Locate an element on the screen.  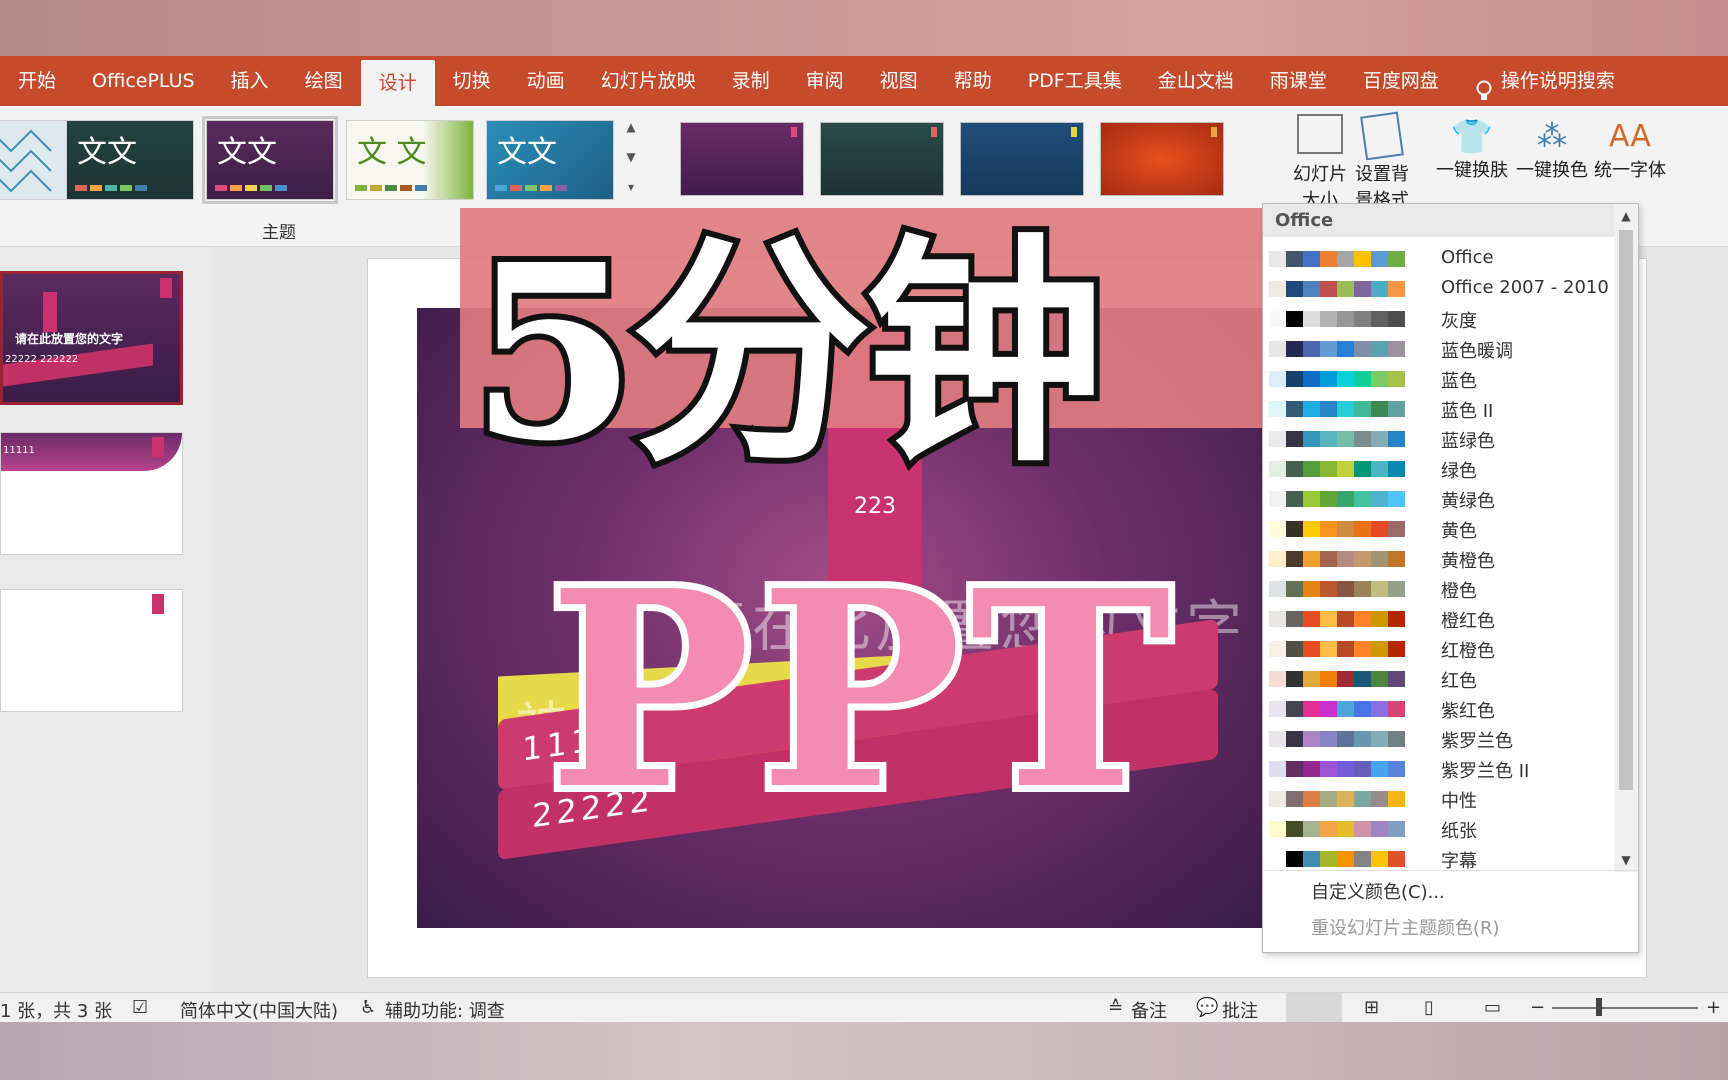
color-scheme-row: 灰度 is located at coordinates (1438, 319).